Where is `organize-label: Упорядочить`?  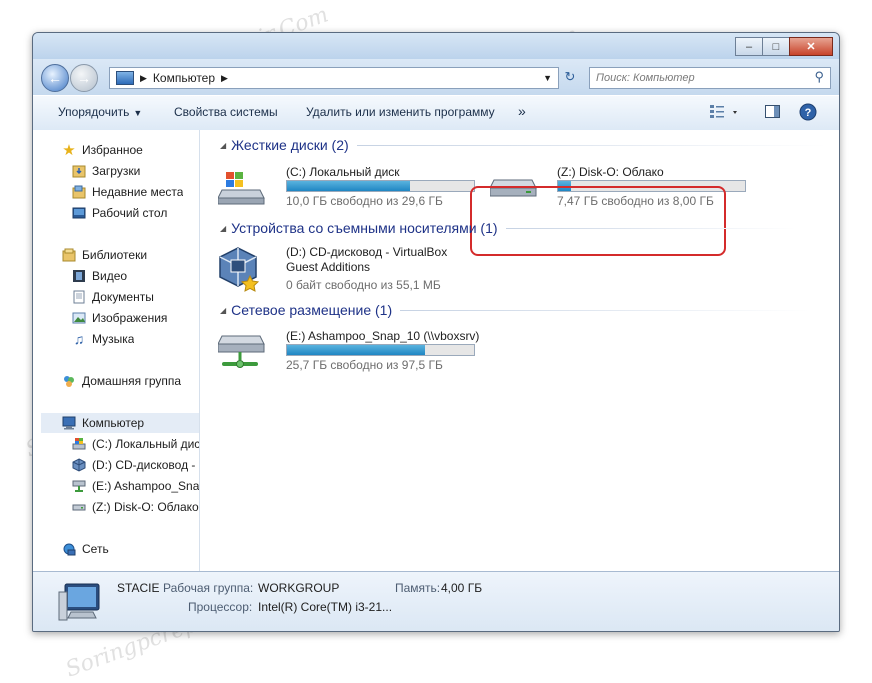 organize-label: Упорядочить is located at coordinates (94, 112).